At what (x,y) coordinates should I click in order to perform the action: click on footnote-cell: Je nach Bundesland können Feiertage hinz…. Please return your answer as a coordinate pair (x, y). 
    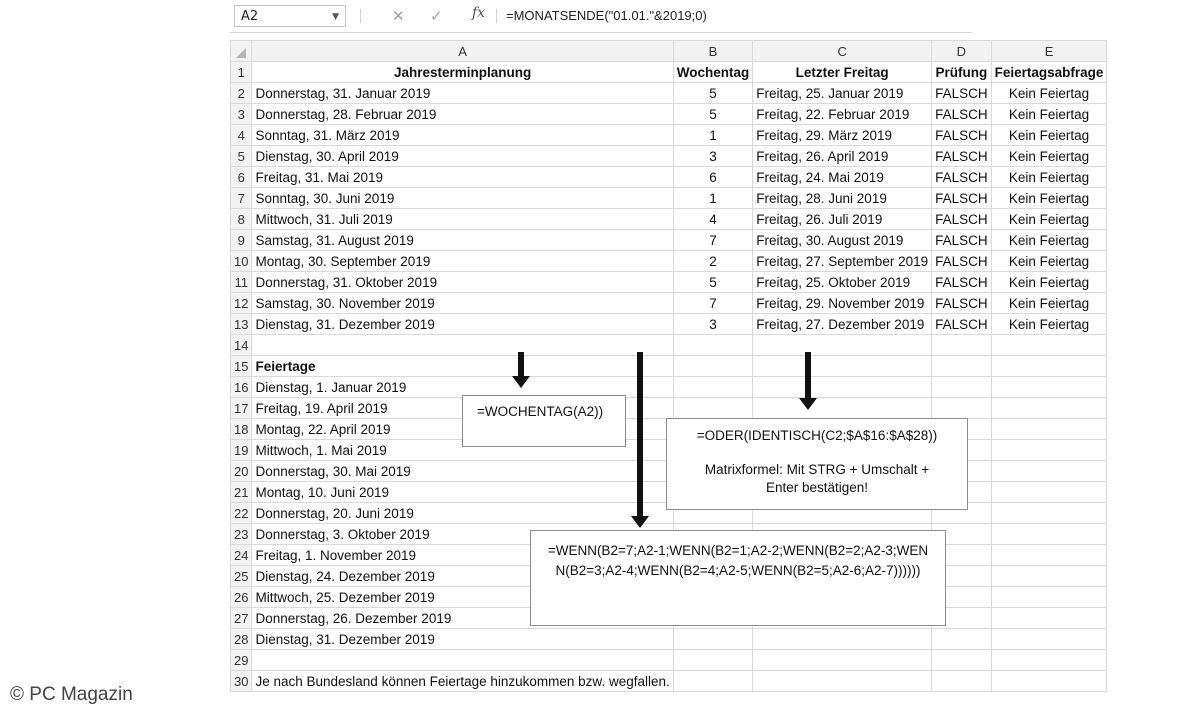
    Looking at the image, I should click on (462, 681).